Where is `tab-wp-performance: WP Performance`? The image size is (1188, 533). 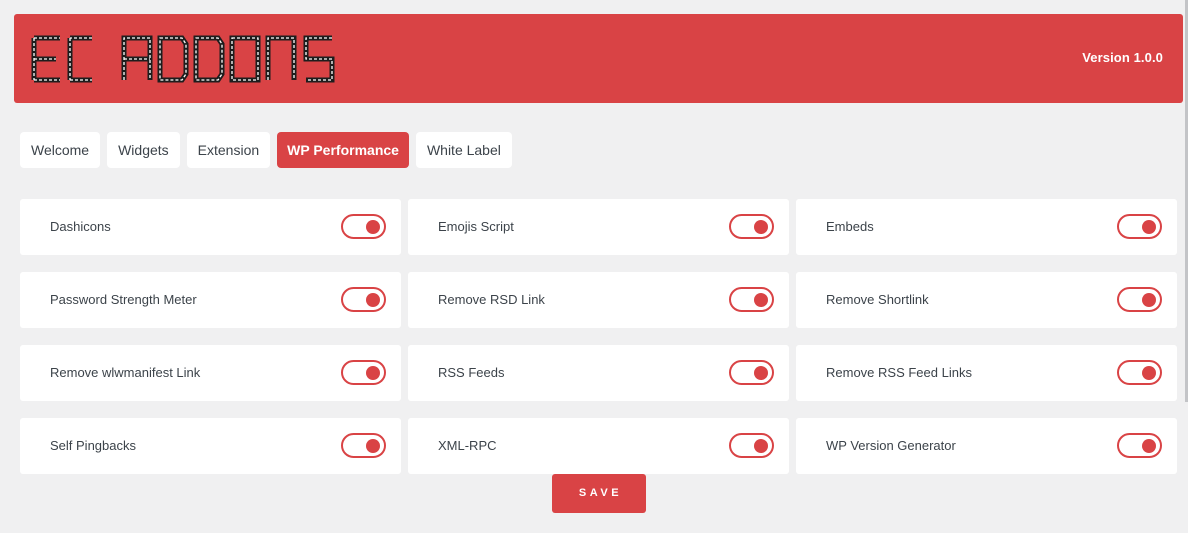
tab-wp-performance: WP Performance is located at coordinates (343, 150).